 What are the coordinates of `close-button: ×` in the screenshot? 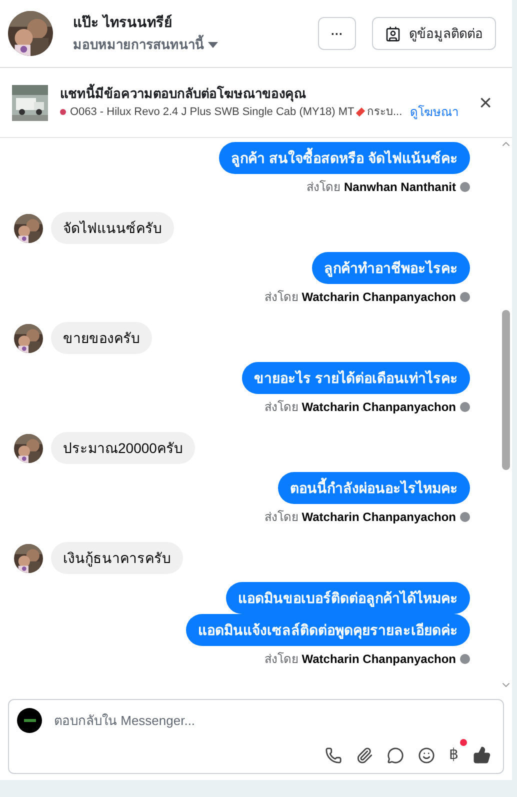 It's located at (485, 103).